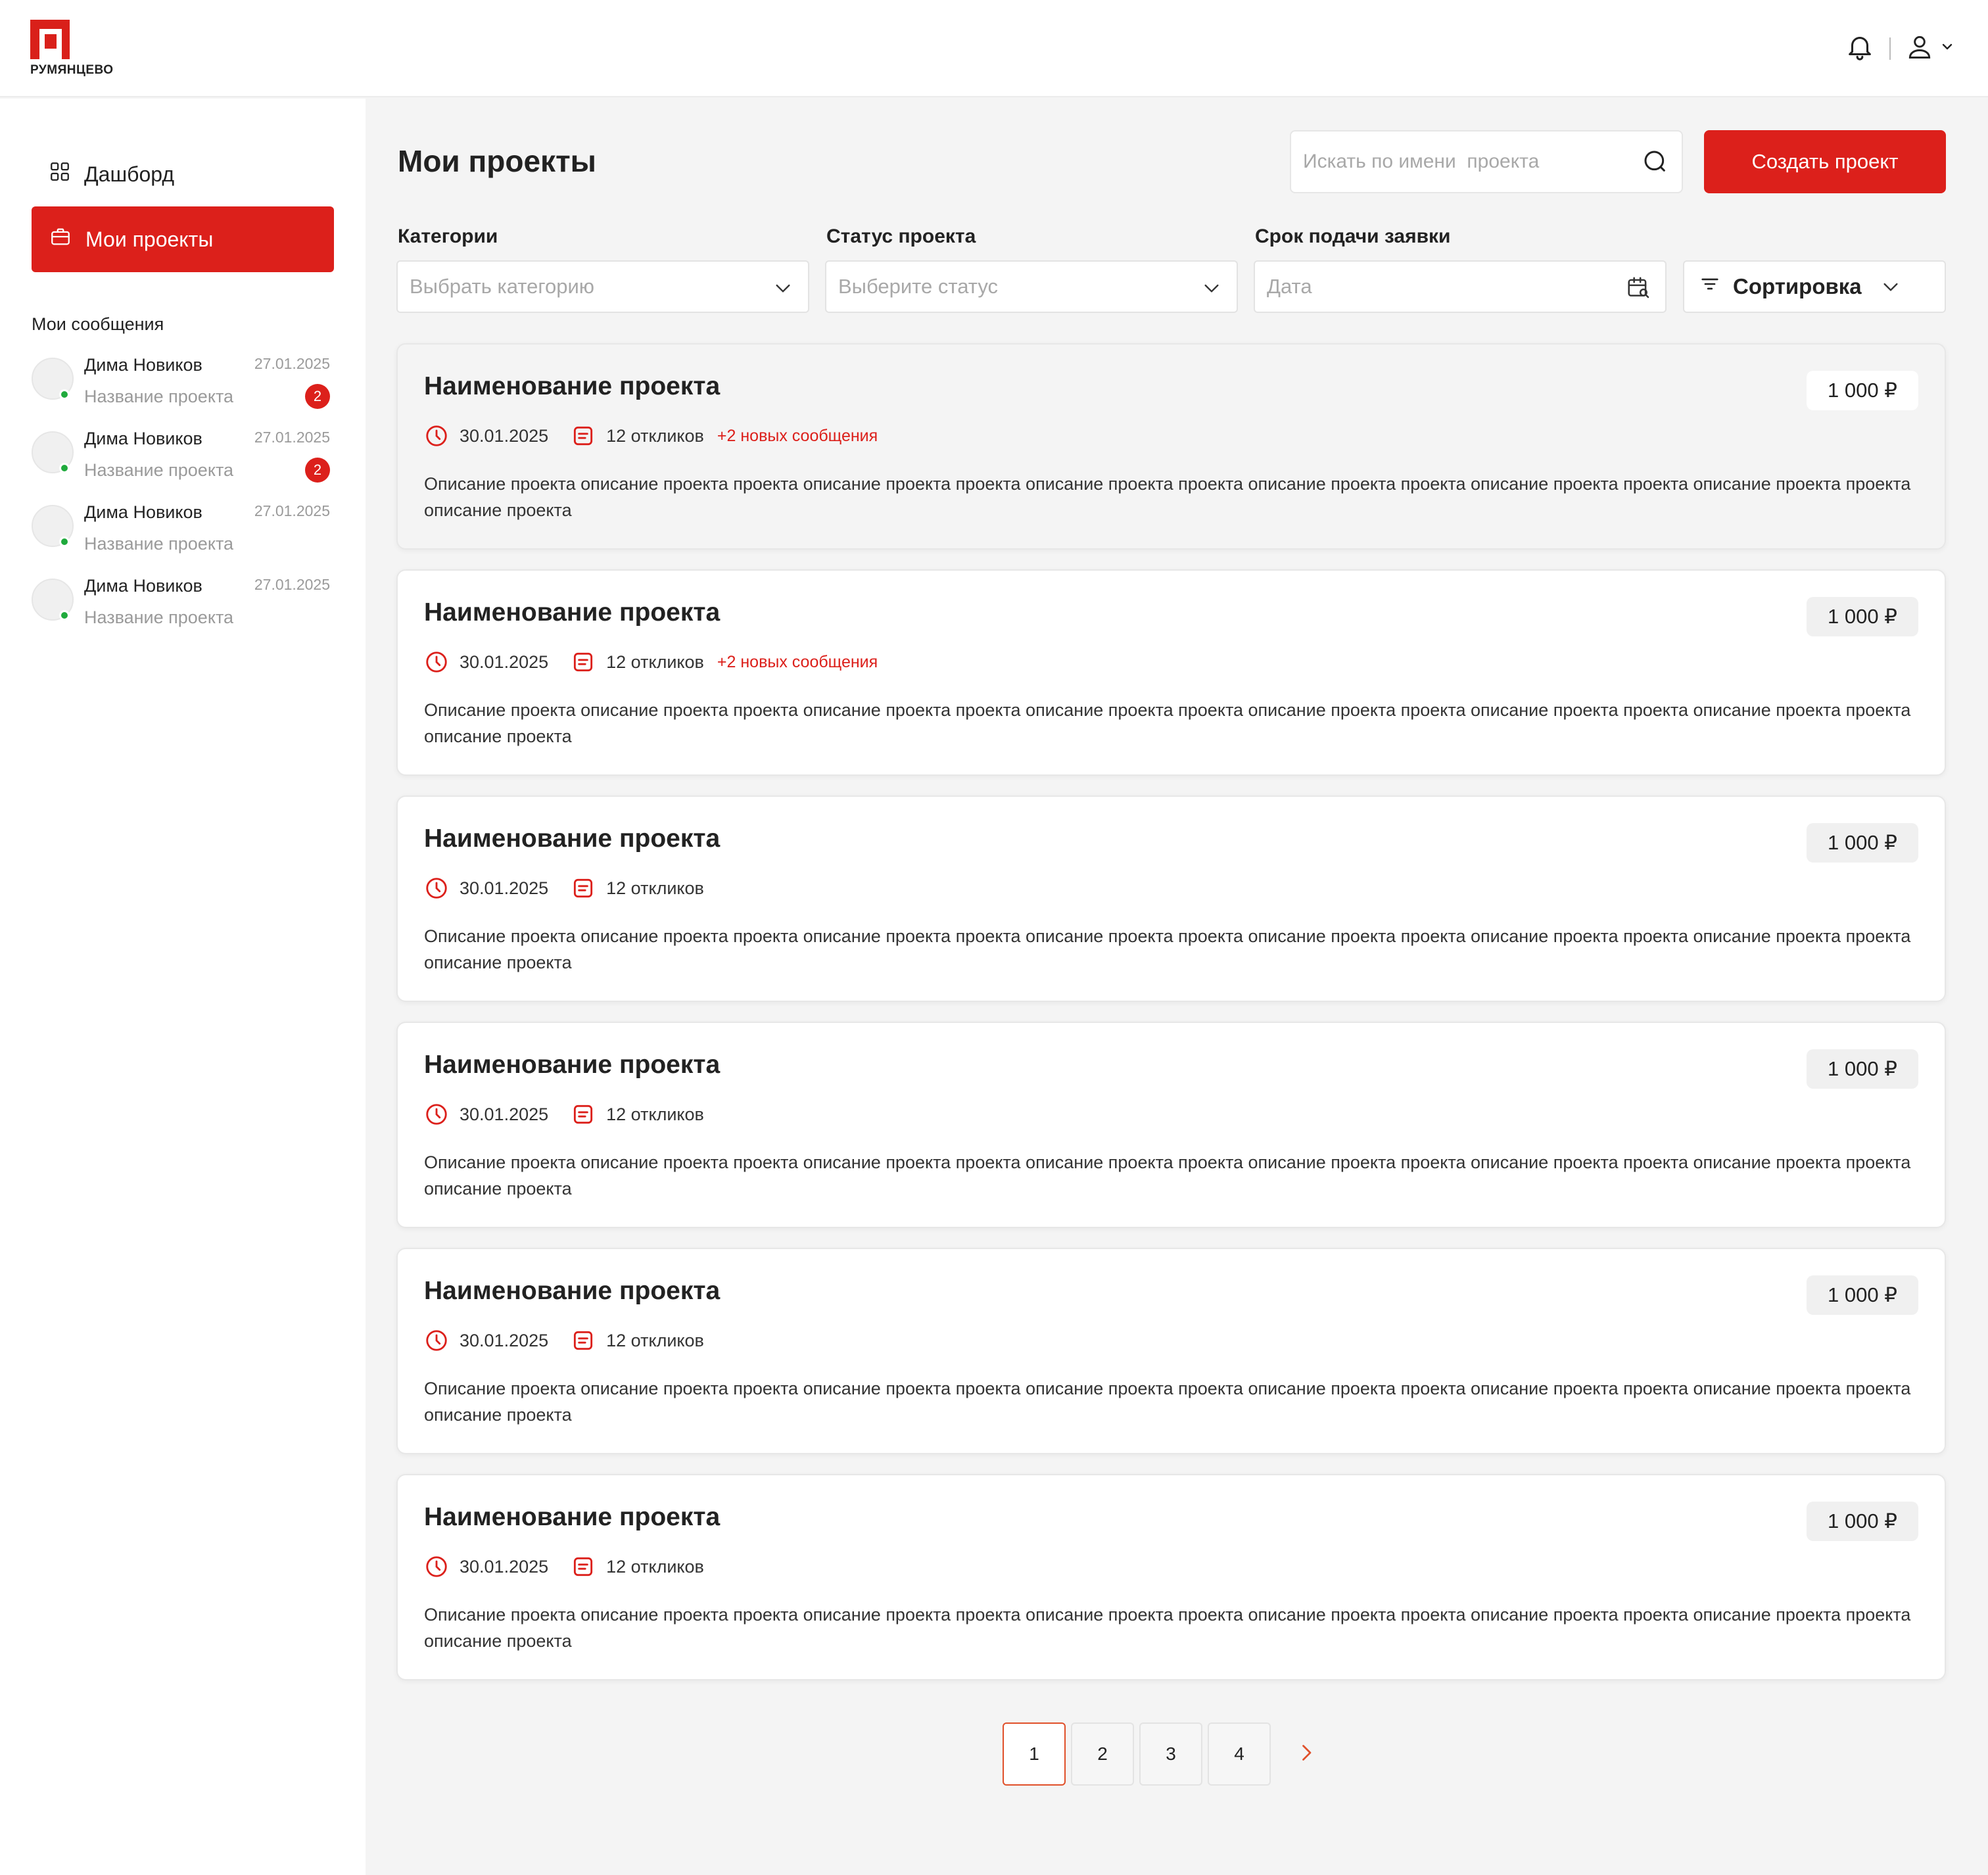 This screenshot has height=1875, width=1988. What do you see at coordinates (1239, 1754) in the screenshot?
I see `page-button-4: 4` at bounding box center [1239, 1754].